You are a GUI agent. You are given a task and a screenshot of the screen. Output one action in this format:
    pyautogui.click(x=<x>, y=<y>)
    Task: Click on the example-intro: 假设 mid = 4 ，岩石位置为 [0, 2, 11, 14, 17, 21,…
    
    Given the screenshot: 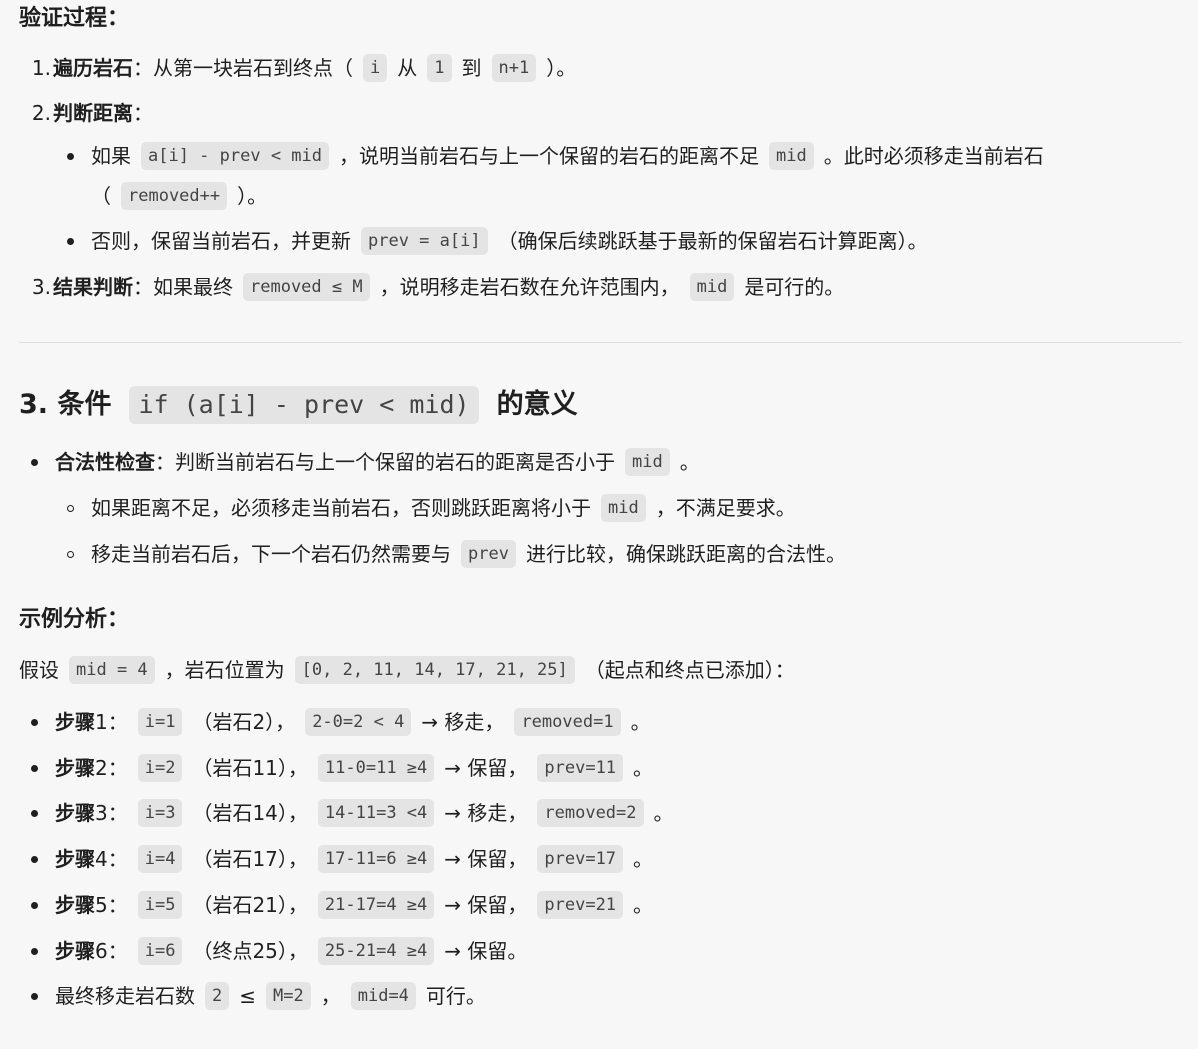 What is the action you would take?
    pyautogui.click(x=407, y=670)
    